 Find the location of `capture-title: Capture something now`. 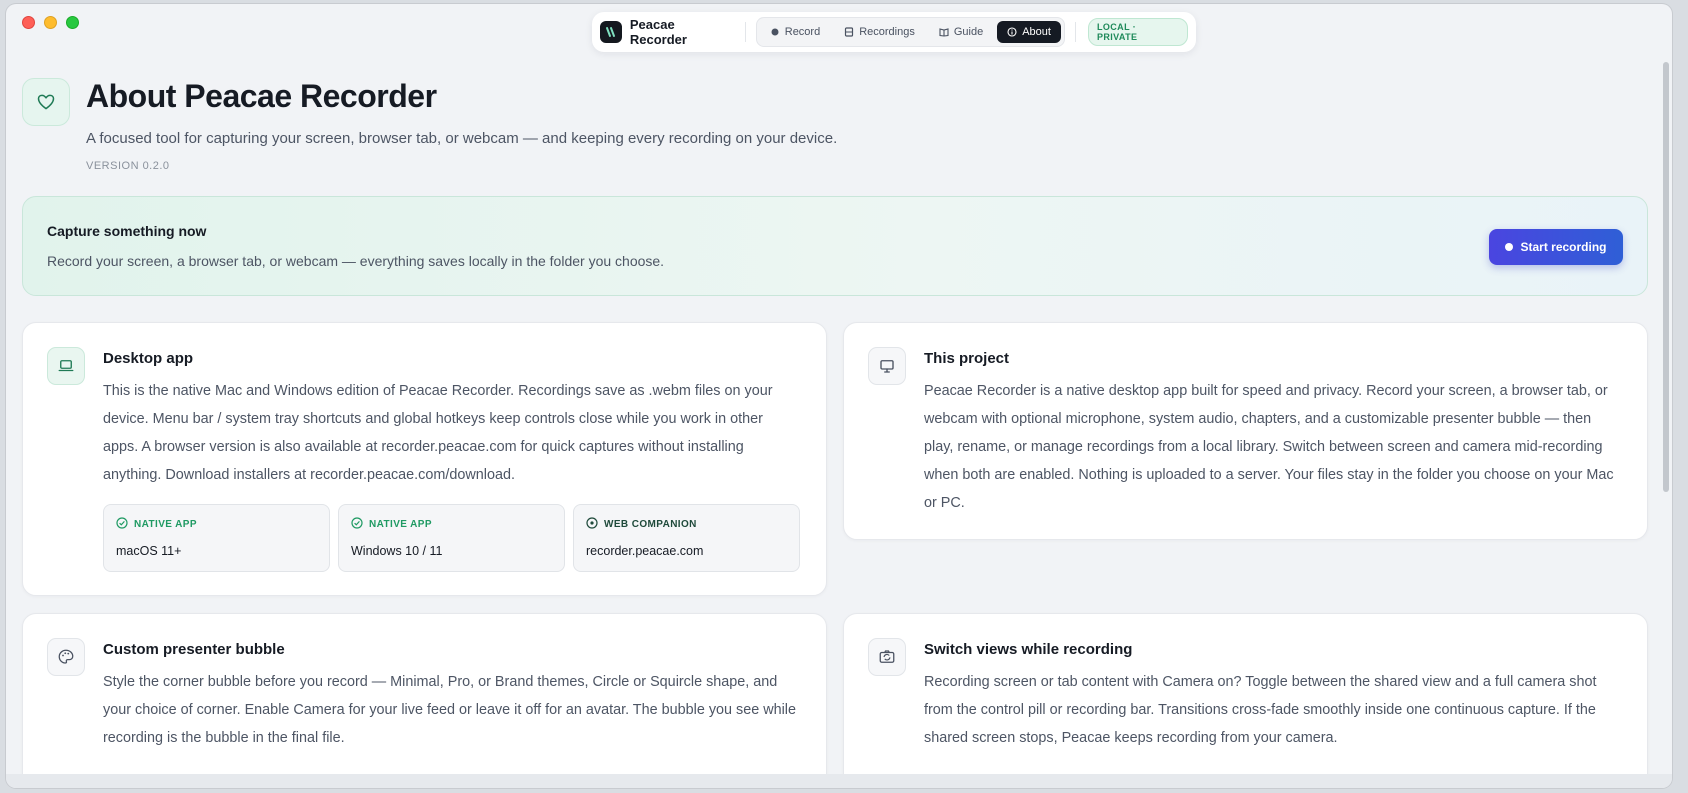

capture-title: Capture something now is located at coordinates (127, 231).